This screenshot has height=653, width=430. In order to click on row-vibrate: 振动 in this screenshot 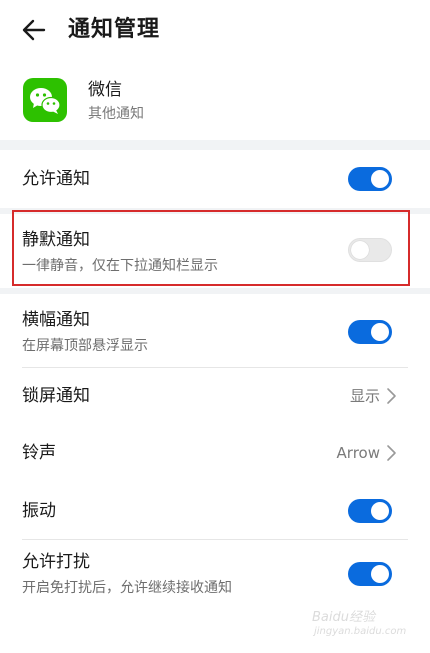, I will do `click(215, 511)`.